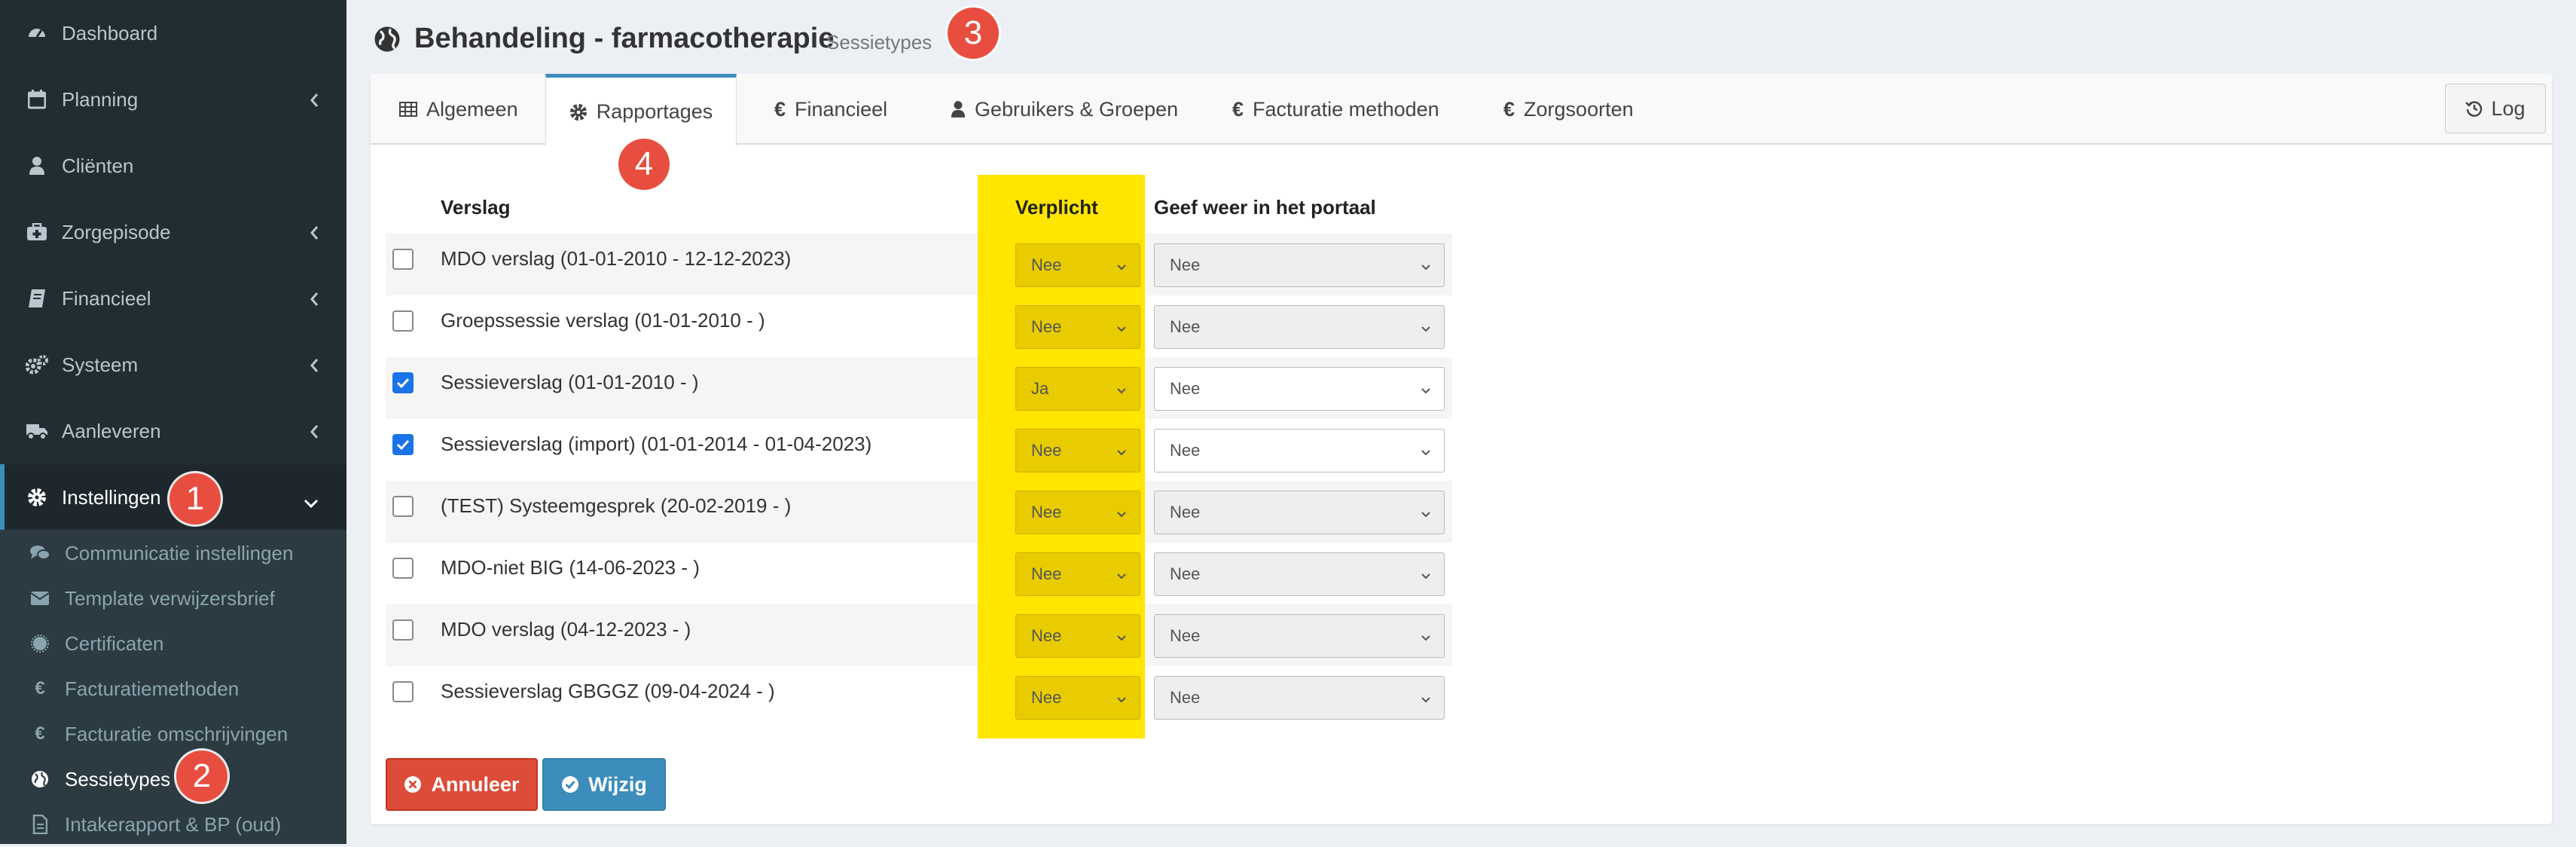 The image size is (2576, 847). I want to click on book-icon, so click(37, 298).